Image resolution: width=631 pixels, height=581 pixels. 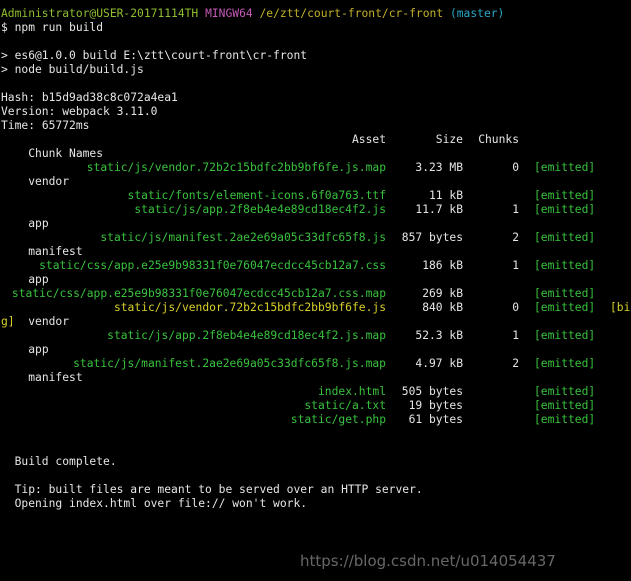 I want to click on build-complete-message: Build complete., so click(x=59, y=461).